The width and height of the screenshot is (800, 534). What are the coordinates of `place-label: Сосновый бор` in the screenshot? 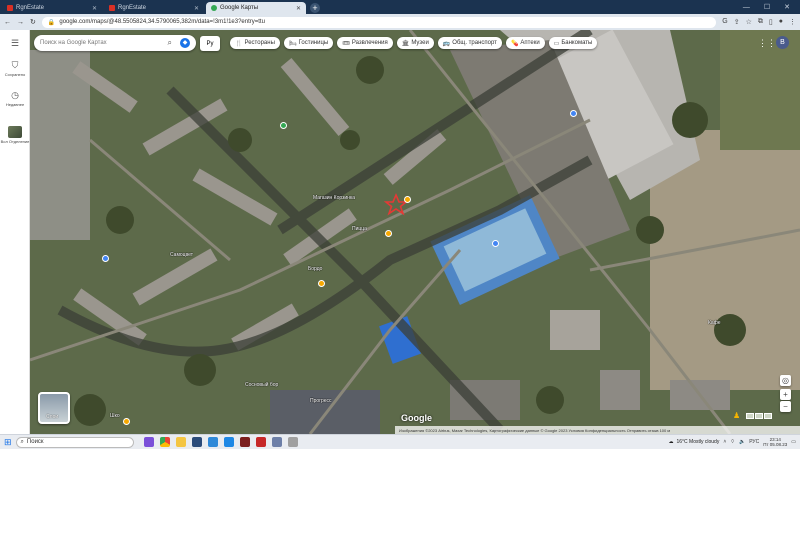 It's located at (261, 385).